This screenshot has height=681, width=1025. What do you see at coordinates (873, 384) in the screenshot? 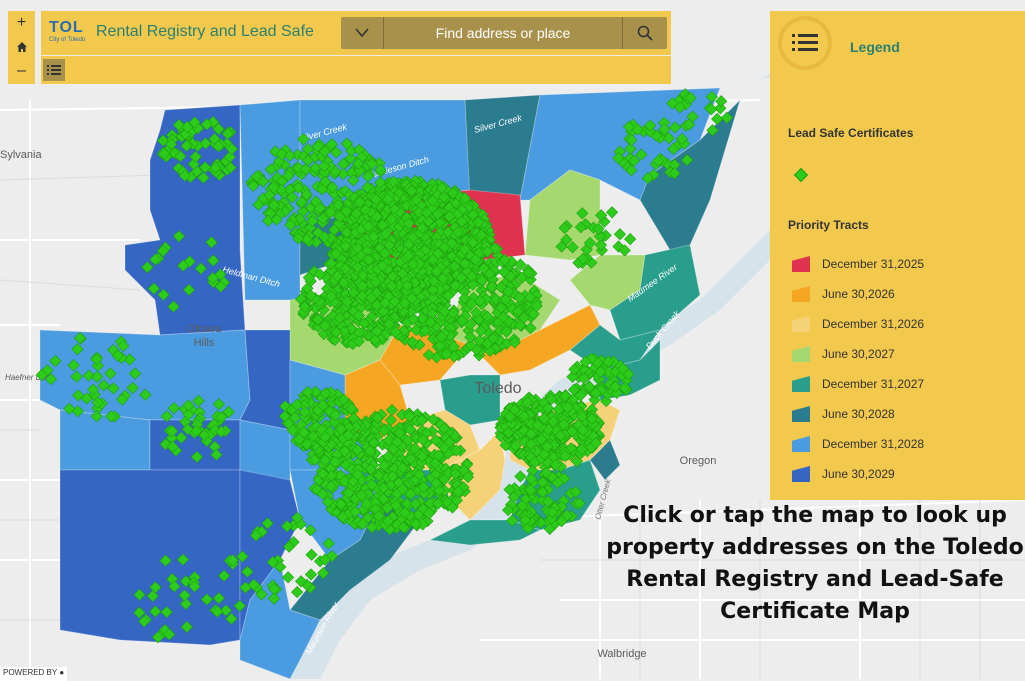
I see `legend-item-label: December 31,2027` at bounding box center [873, 384].